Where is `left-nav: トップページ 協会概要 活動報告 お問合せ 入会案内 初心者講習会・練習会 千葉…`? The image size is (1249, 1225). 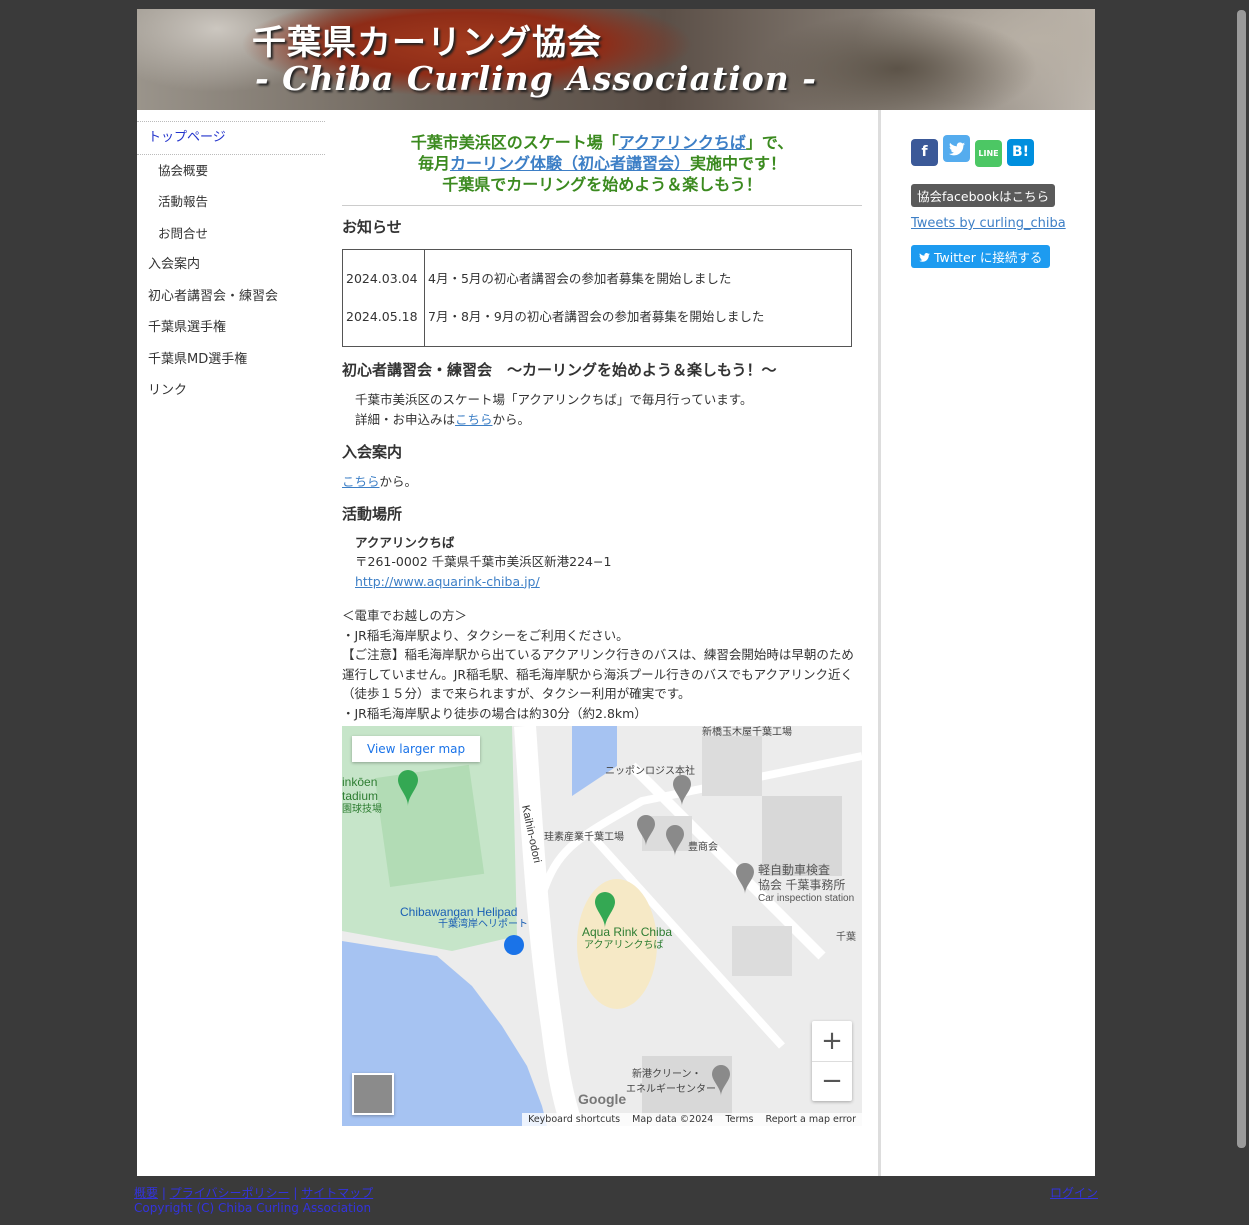
left-nav: トップページ 協会概要 活動報告 お問合せ 入会案内 初心者講習会・練習会 千葉… is located at coordinates (231, 264).